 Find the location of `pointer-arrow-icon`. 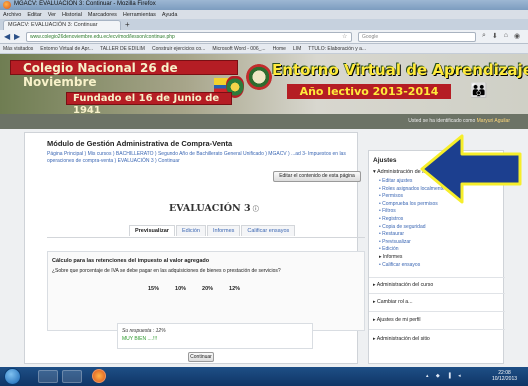

pointer-arrow-icon is located at coordinates (471, 169).